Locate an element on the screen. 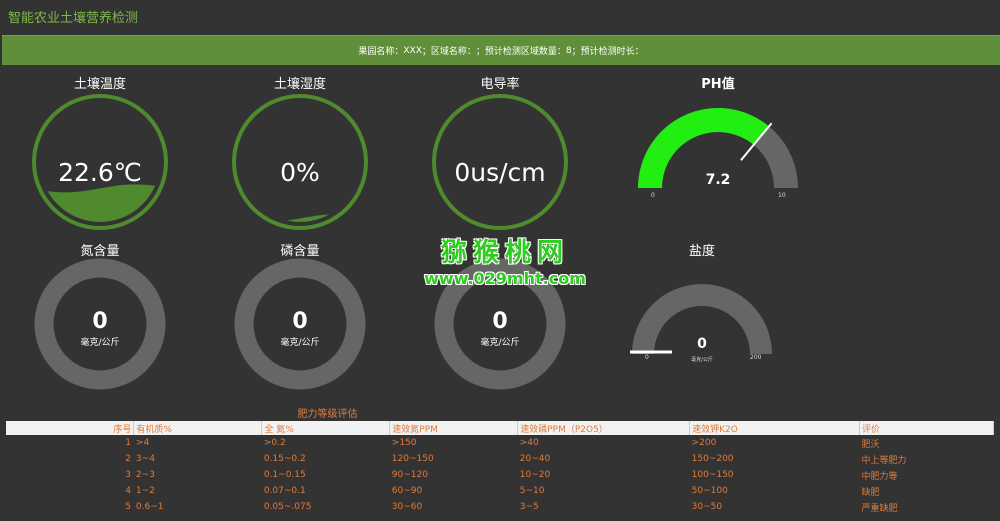 Image resolution: width=1000 pixels, height=521 pixels. row-avail-p: >40 is located at coordinates (529, 443).